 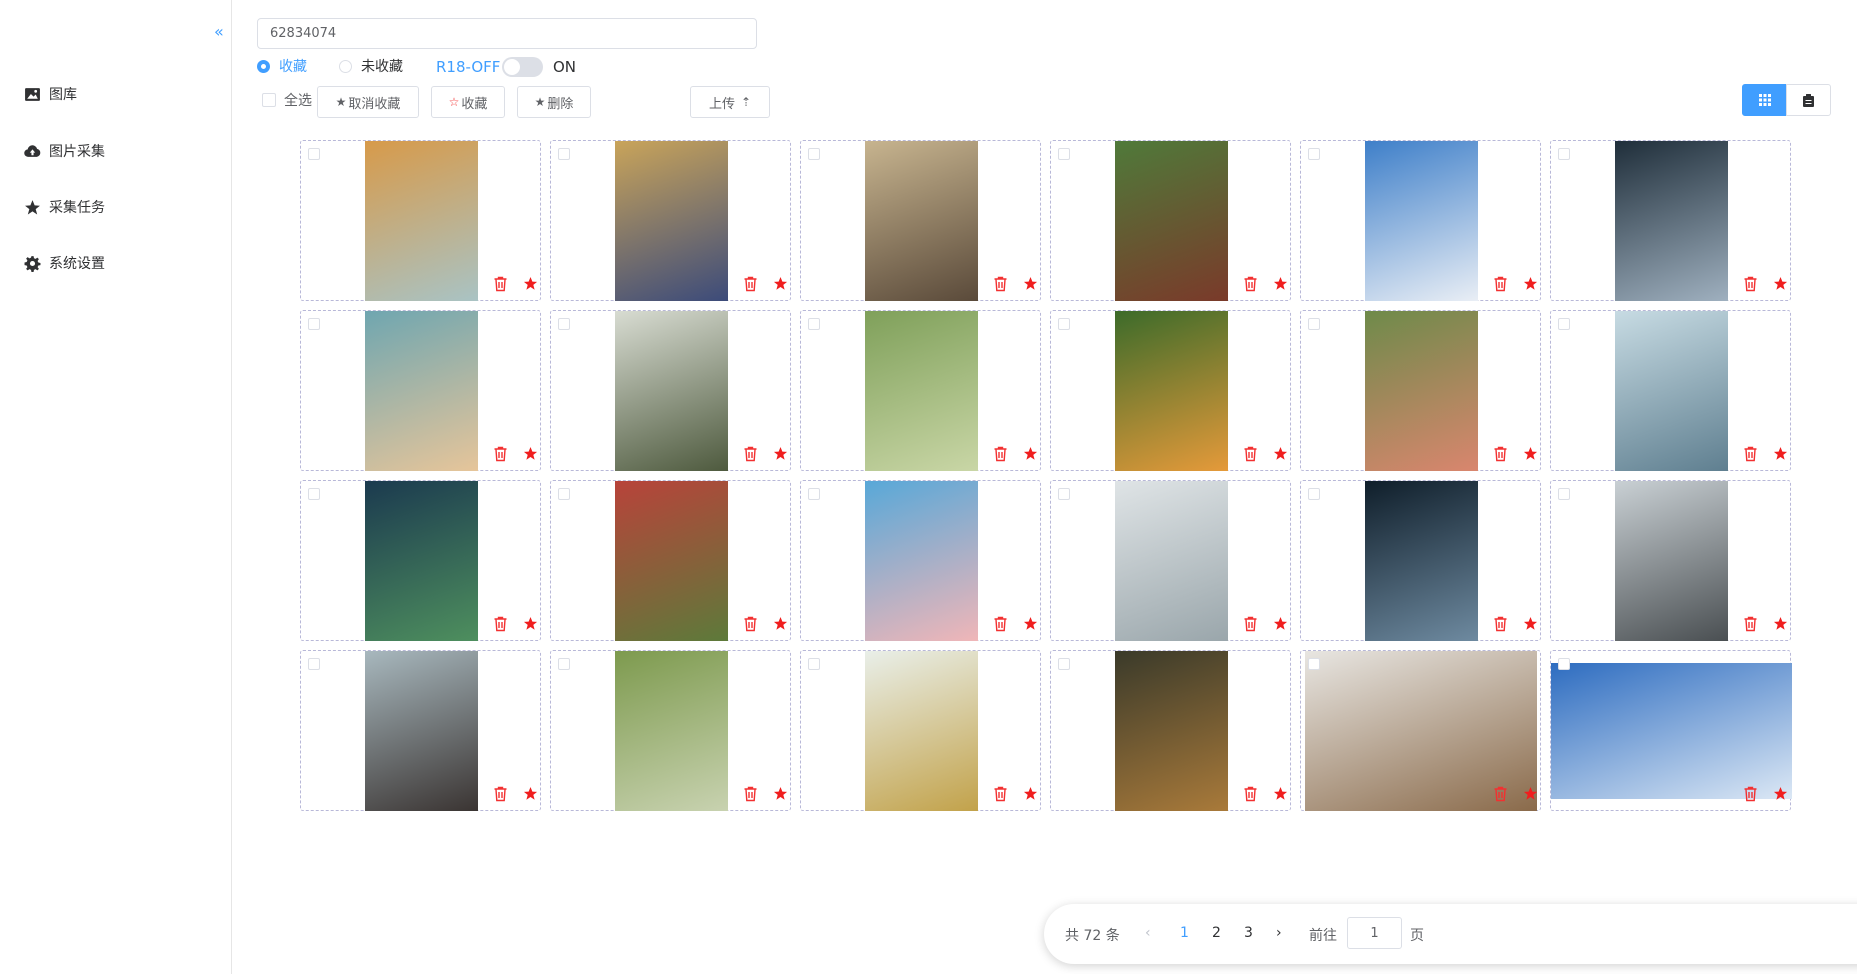 What do you see at coordinates (730, 102) in the screenshot?
I see `upload-button: 上传 ⇡` at bounding box center [730, 102].